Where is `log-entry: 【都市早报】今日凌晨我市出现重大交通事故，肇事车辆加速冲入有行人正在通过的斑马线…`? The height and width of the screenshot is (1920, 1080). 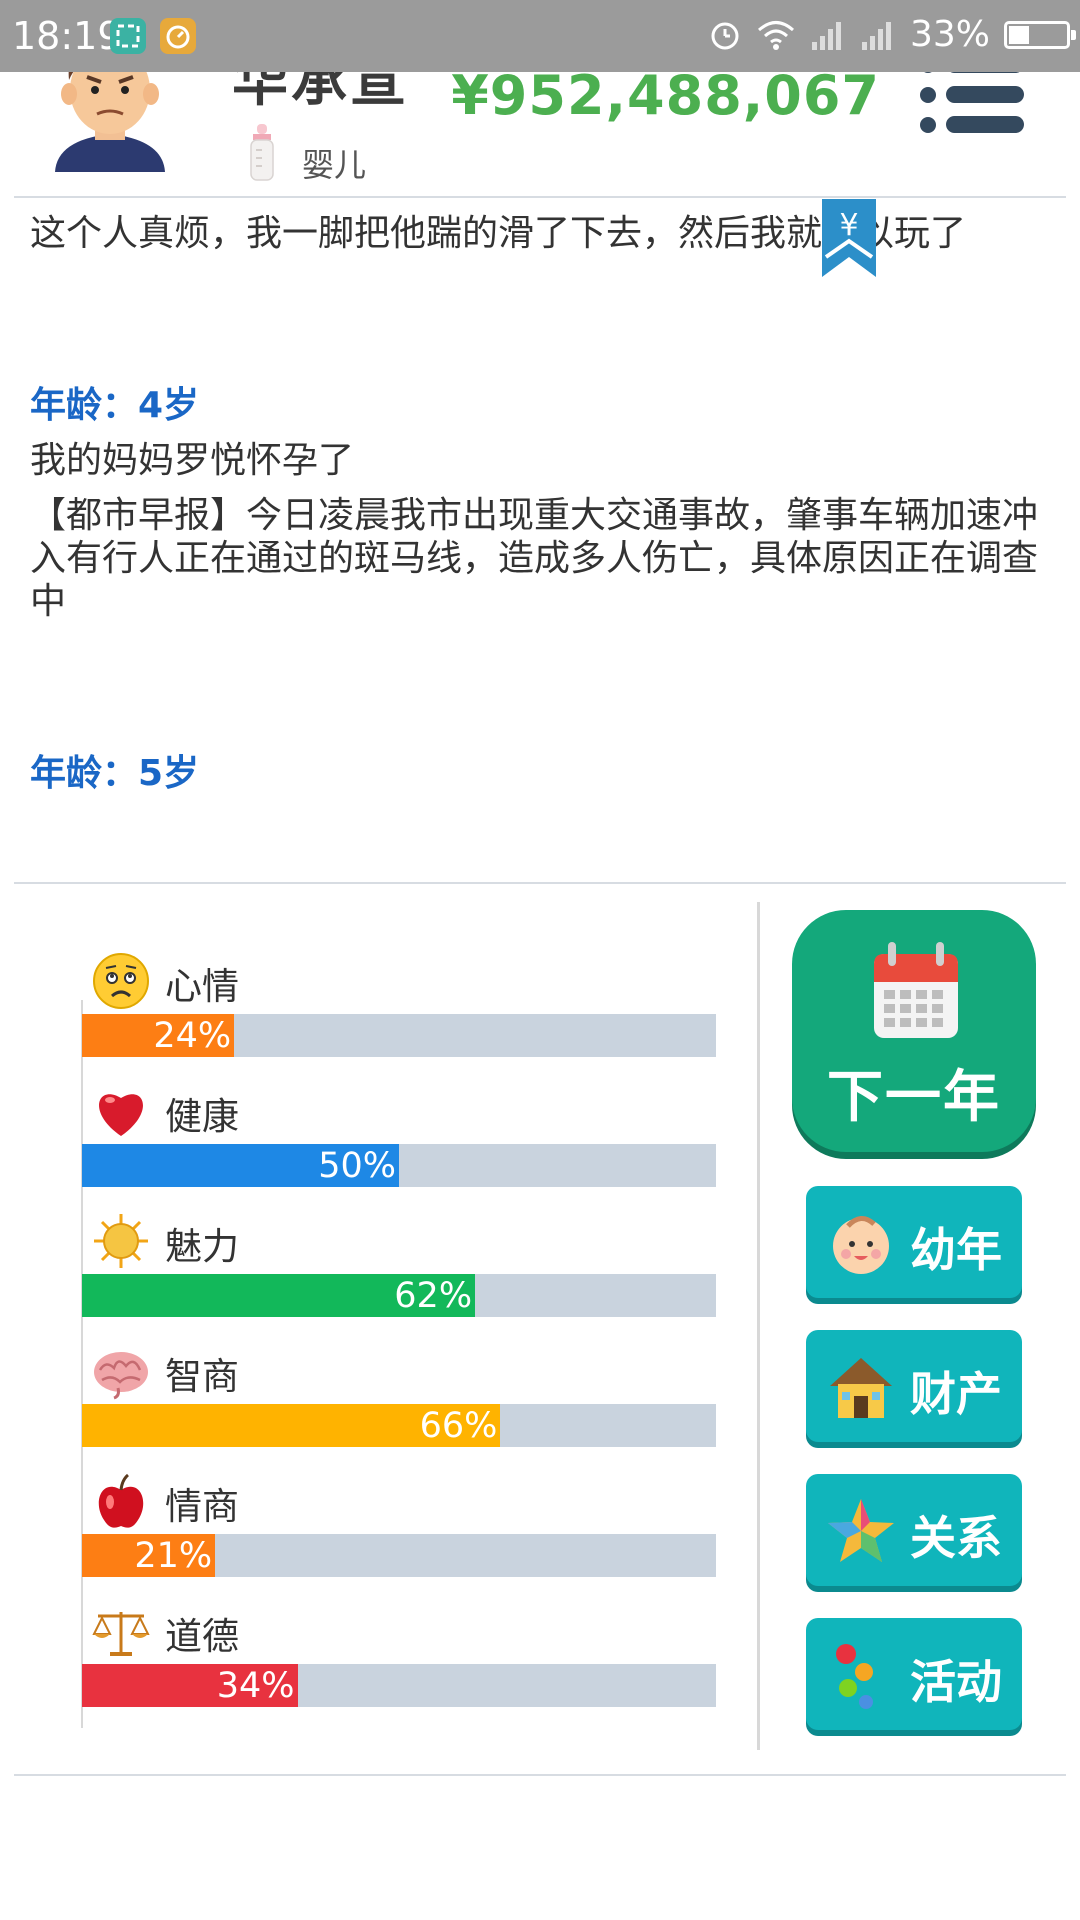 log-entry: 【都市早报】今日凌晨我市出现重大交通事故，肇事车辆加速冲入有行人正在通过的斑马线… is located at coordinates (534, 558).